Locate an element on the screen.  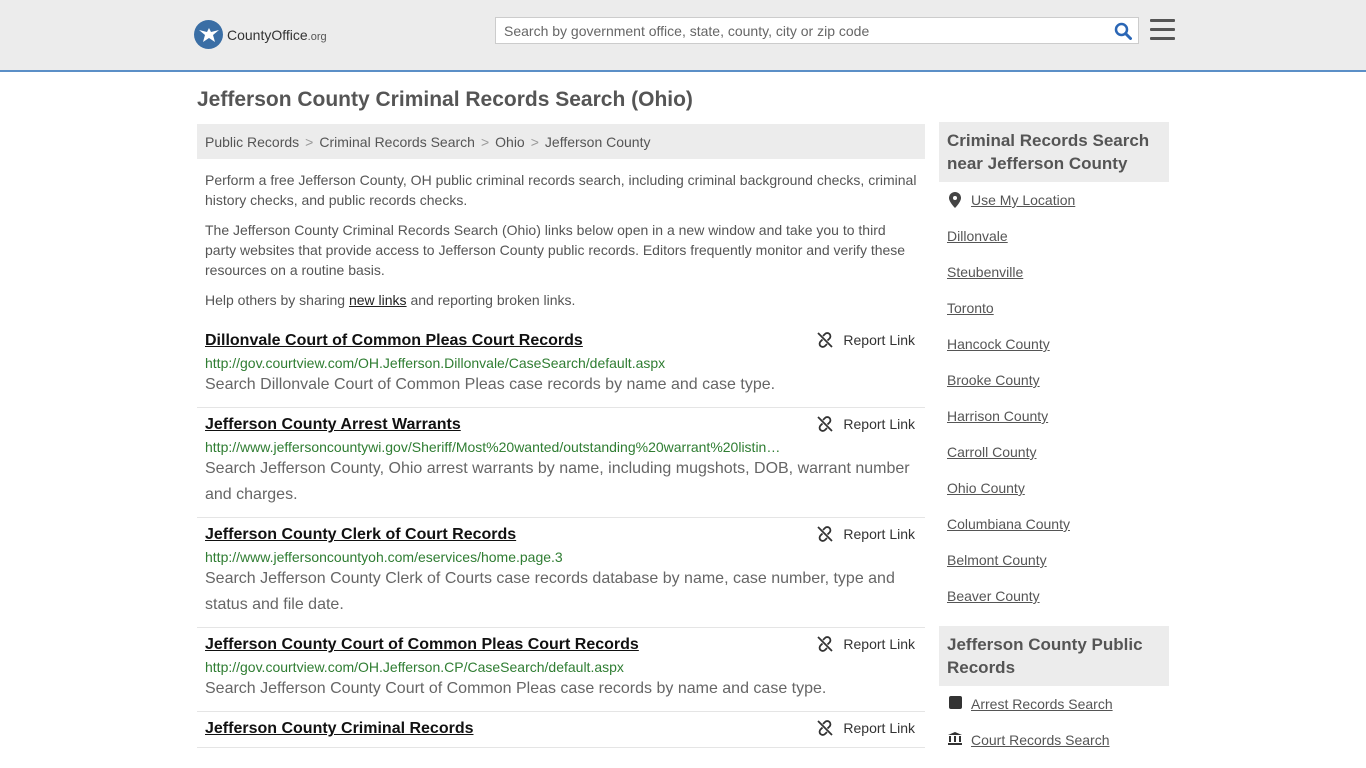
search-box is located at coordinates (817, 30).